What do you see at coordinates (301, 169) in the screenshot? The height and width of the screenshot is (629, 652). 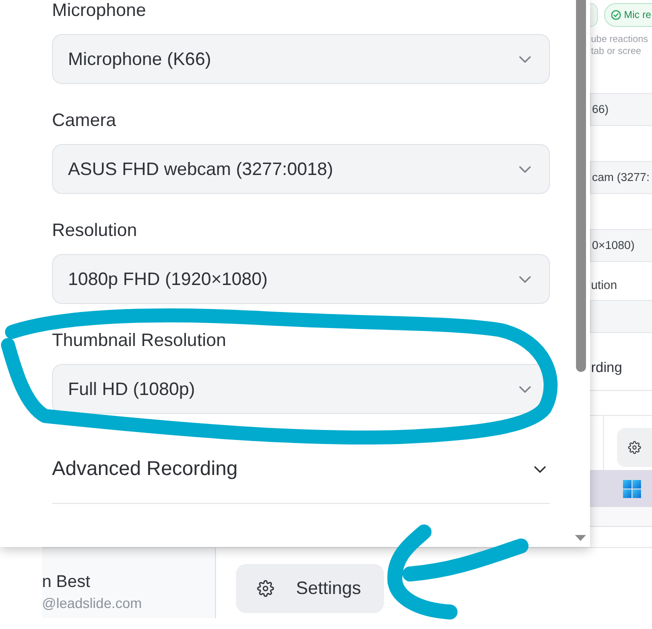 I see `dropdown-select: ASUS FHD webcam (3277:0018)` at bounding box center [301, 169].